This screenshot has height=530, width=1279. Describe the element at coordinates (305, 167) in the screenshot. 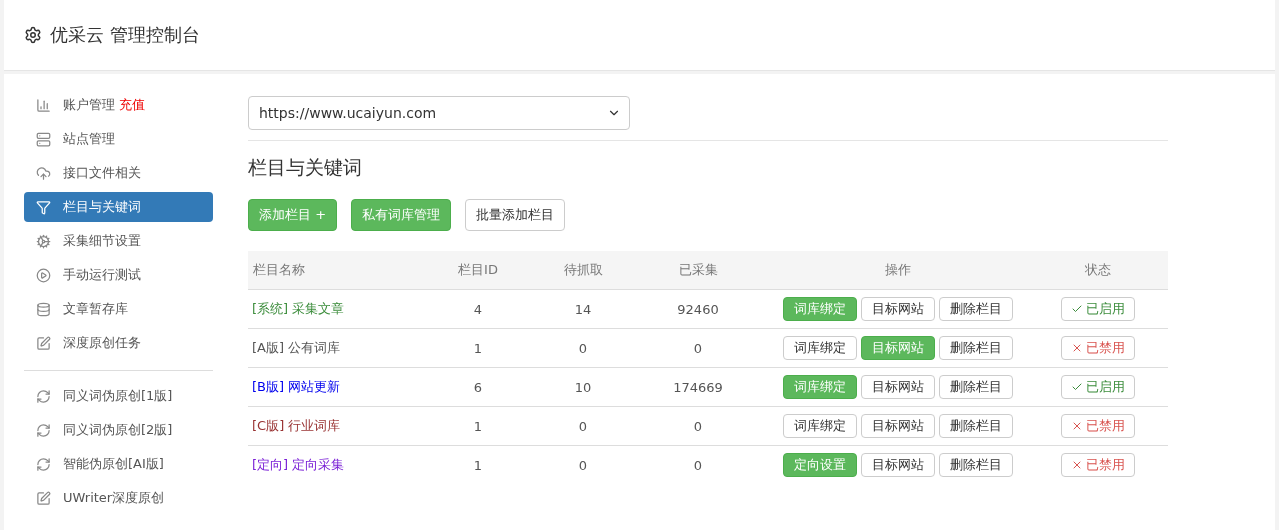

I see `section-title: 栏目与关键词` at that location.